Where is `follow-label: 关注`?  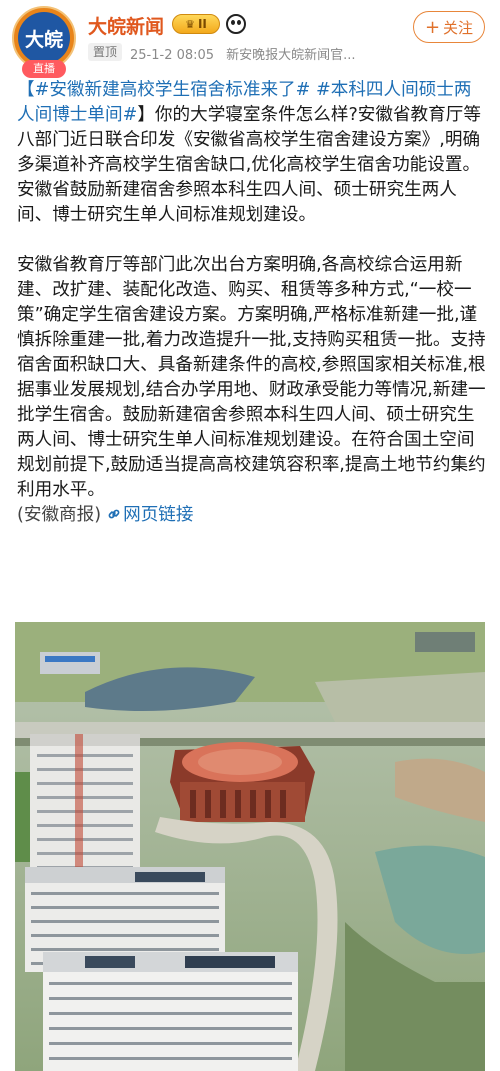
follow-label: 关注 is located at coordinates (458, 27).